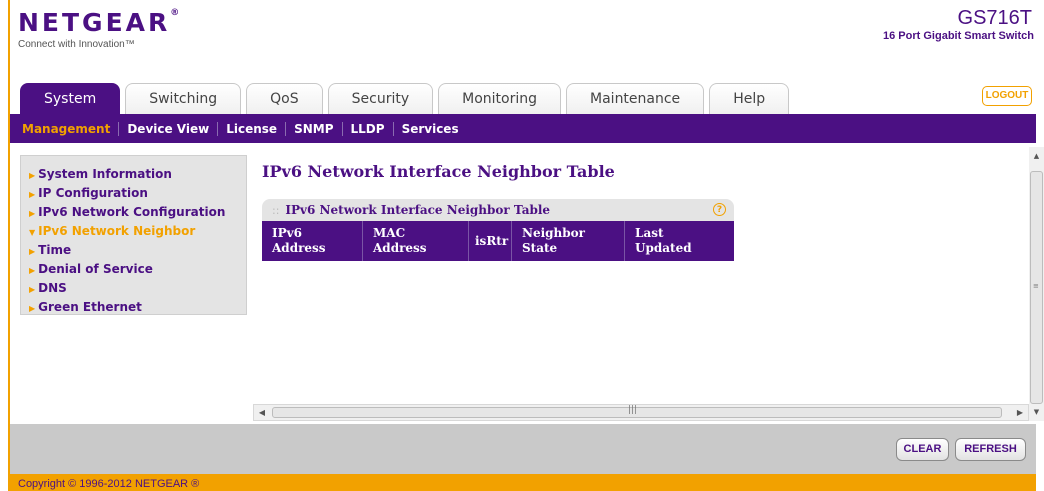 Image resolution: width=1044 pixels, height=491 pixels. What do you see at coordinates (719, 209) in the screenshot?
I see `help-icon: ?` at bounding box center [719, 209].